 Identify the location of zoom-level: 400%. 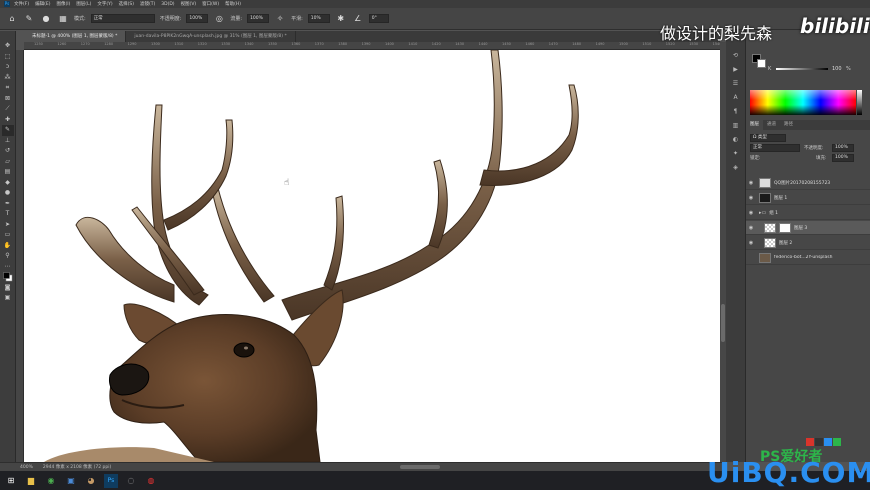
(26, 467).